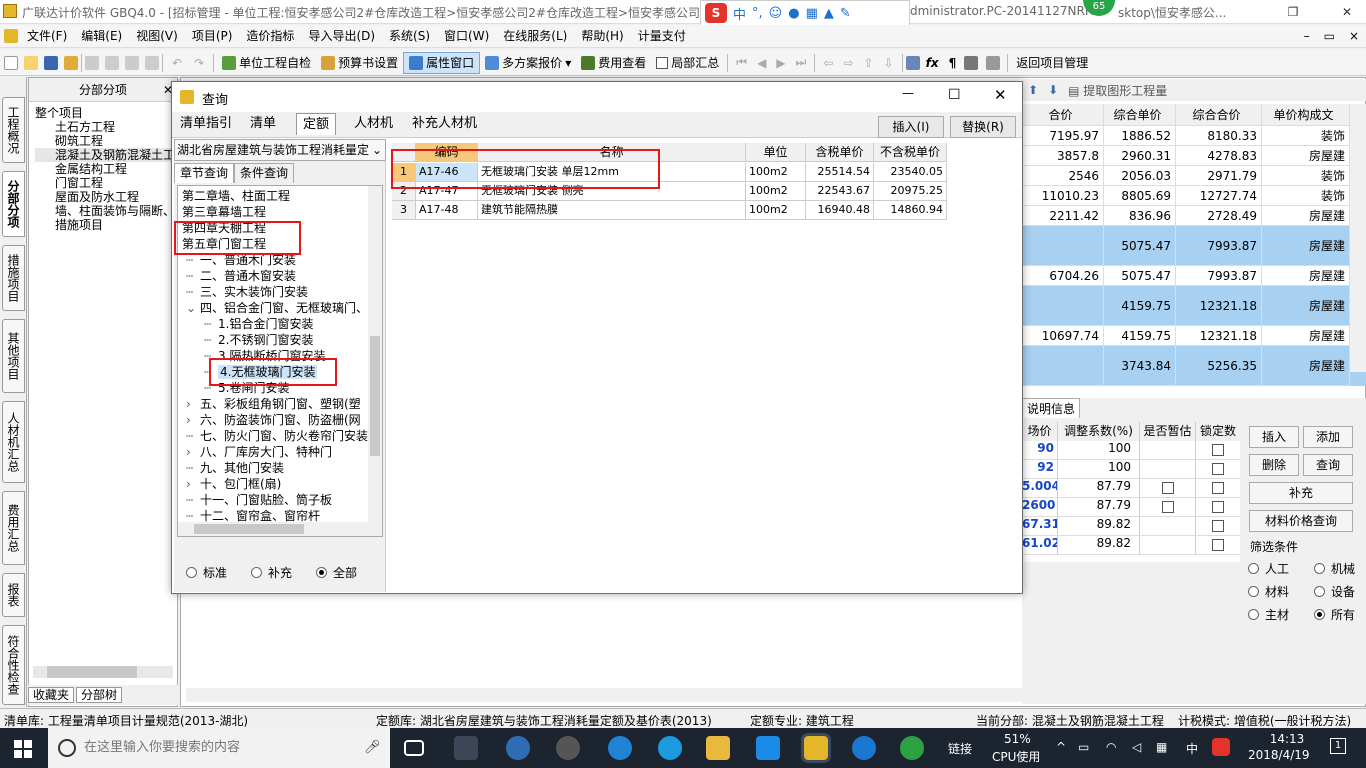 This screenshot has height=768, width=1366. What do you see at coordinates (1194, 176) in the screenshot?
I see `table-row: 2546 2056.03 2971.79 装饰` at bounding box center [1194, 176].